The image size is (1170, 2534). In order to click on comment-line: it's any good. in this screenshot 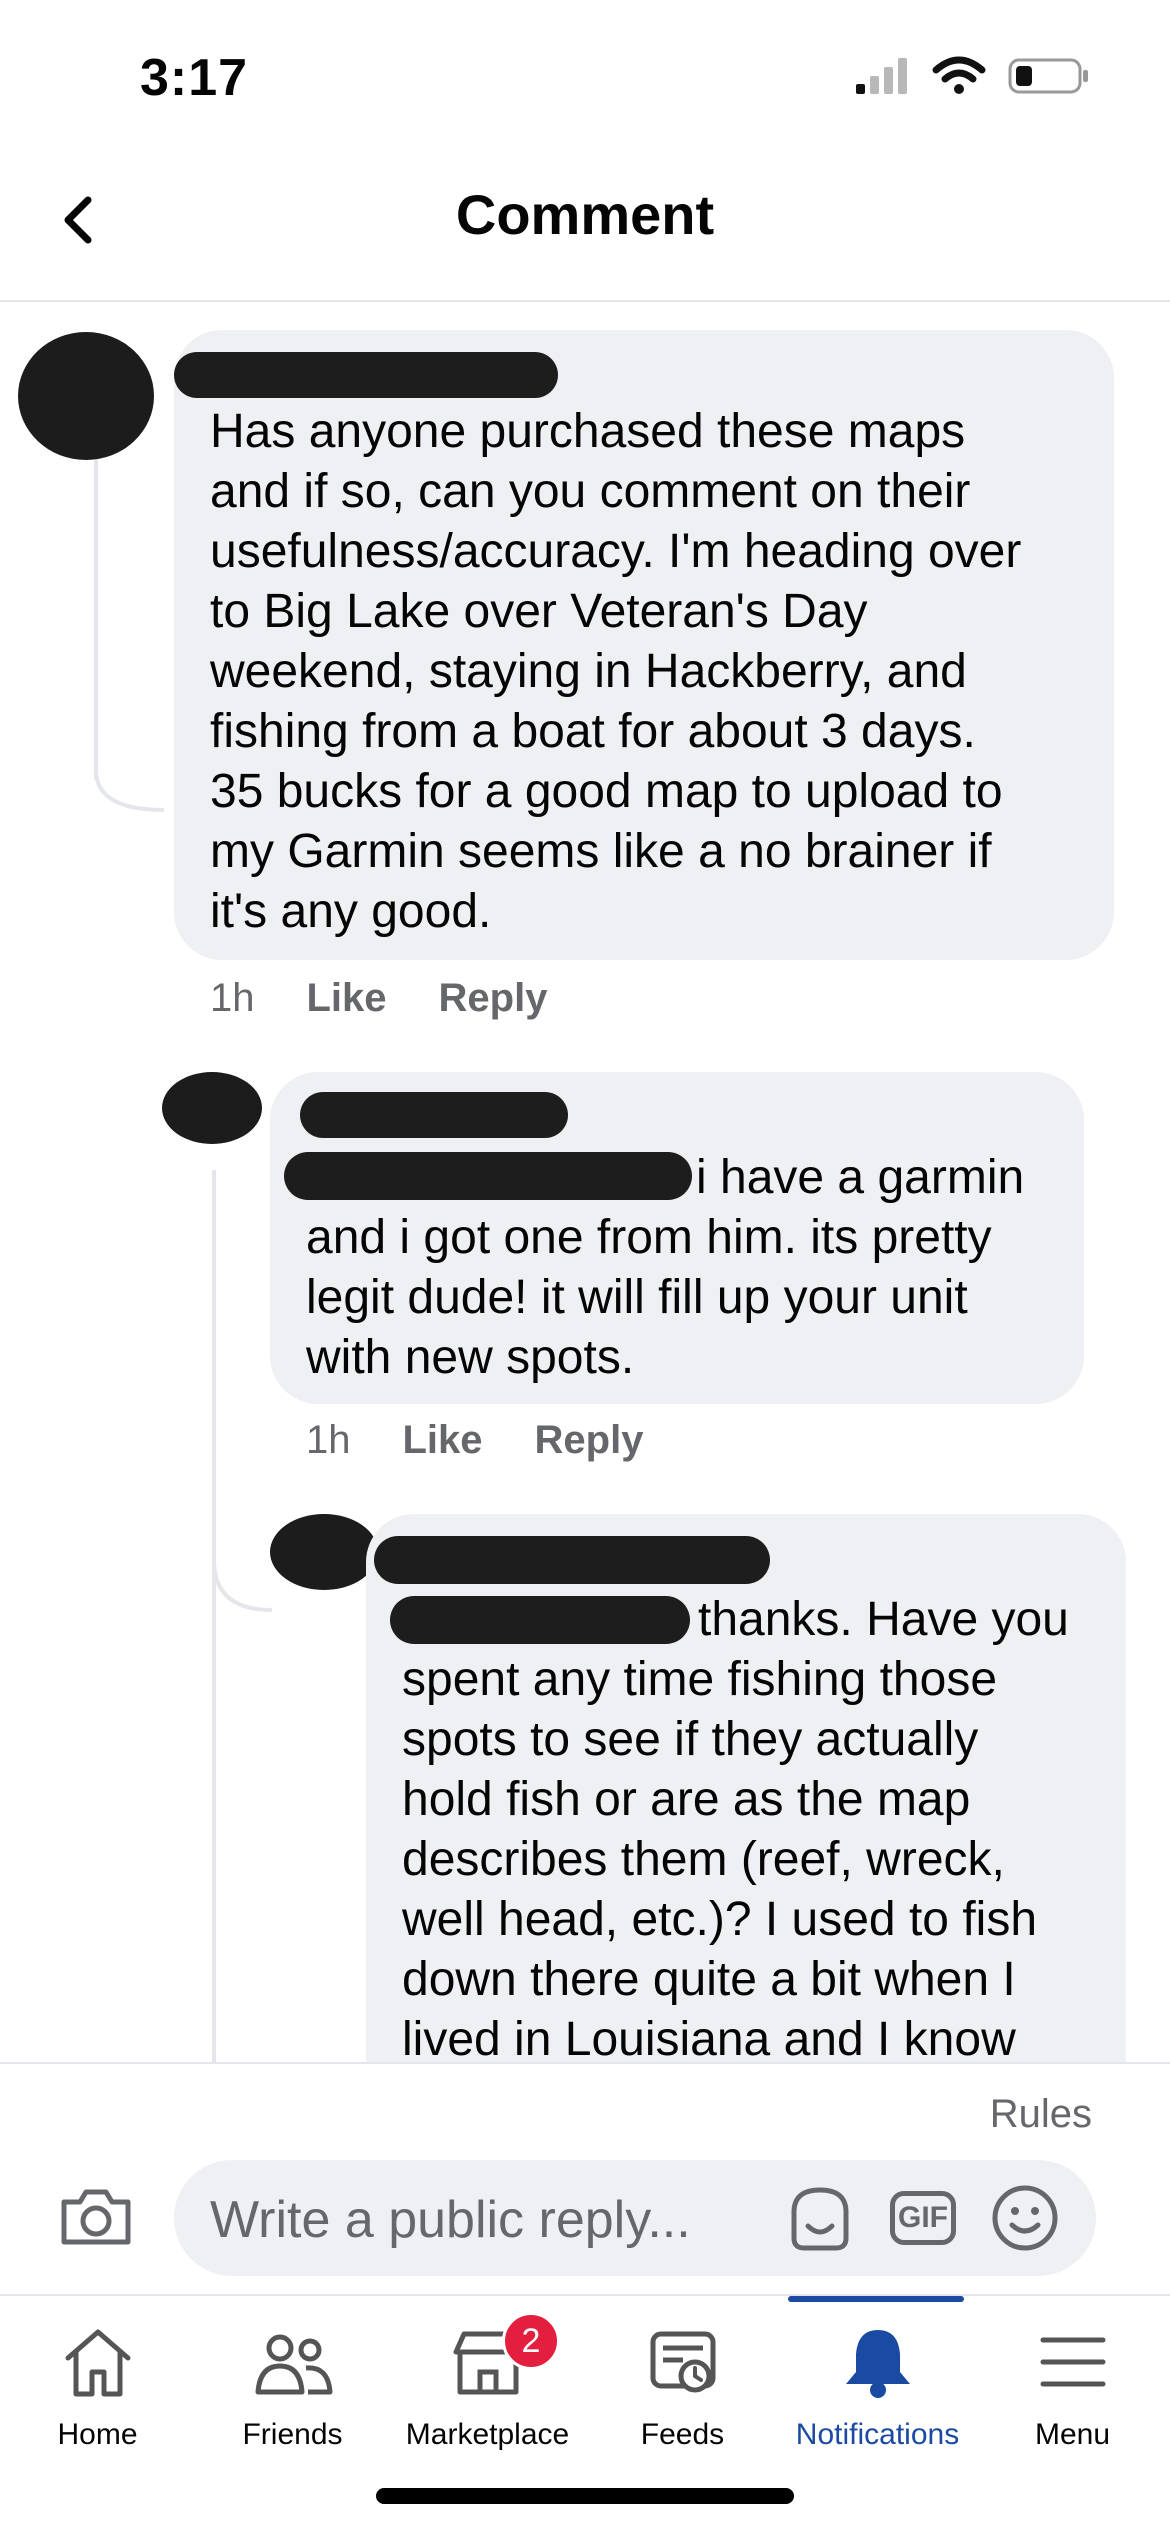, I will do `click(351, 911)`.